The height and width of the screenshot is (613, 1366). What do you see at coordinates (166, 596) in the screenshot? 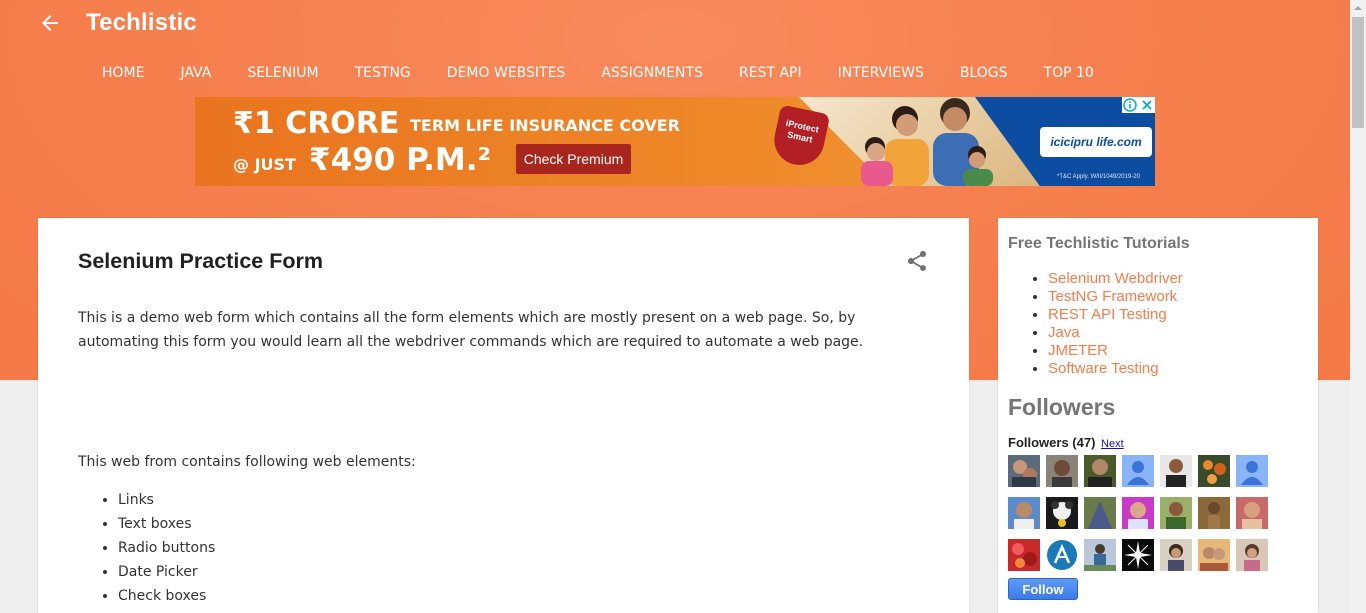
I see `list-item: Check boxes` at bounding box center [166, 596].